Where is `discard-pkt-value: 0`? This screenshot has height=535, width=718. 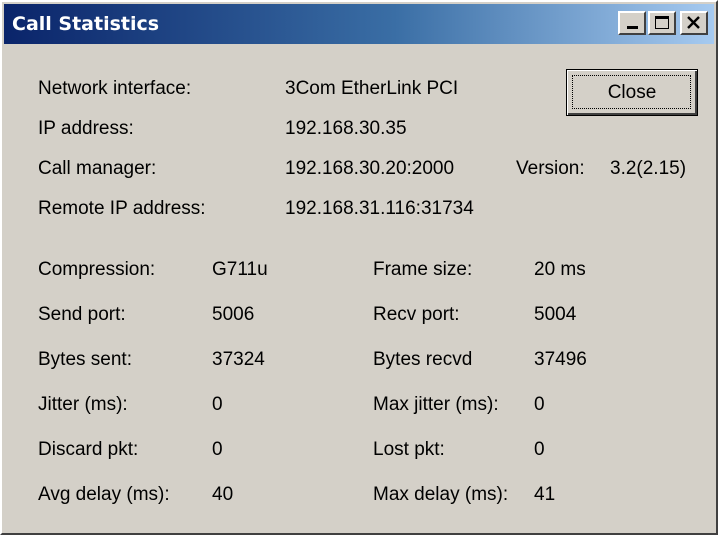
discard-pkt-value: 0 is located at coordinates (217, 449).